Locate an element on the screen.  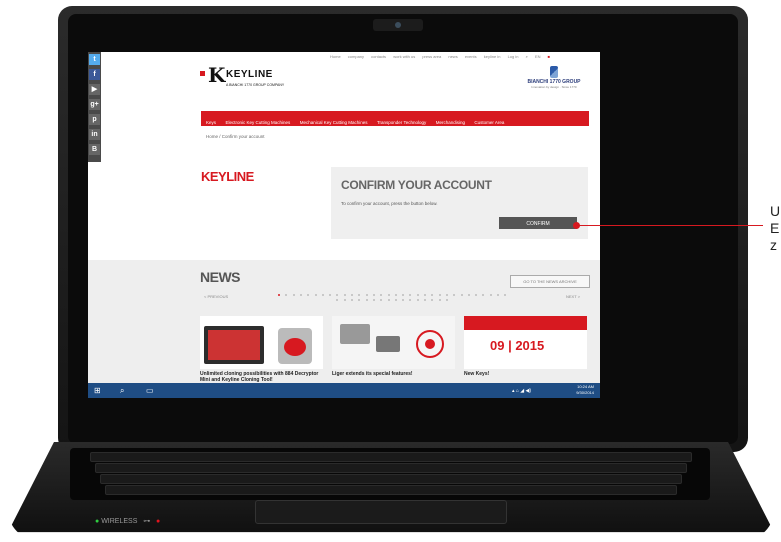
taskbar-clock: 10:24 AM 9/30/2014 is located at coordinates (585, 390).